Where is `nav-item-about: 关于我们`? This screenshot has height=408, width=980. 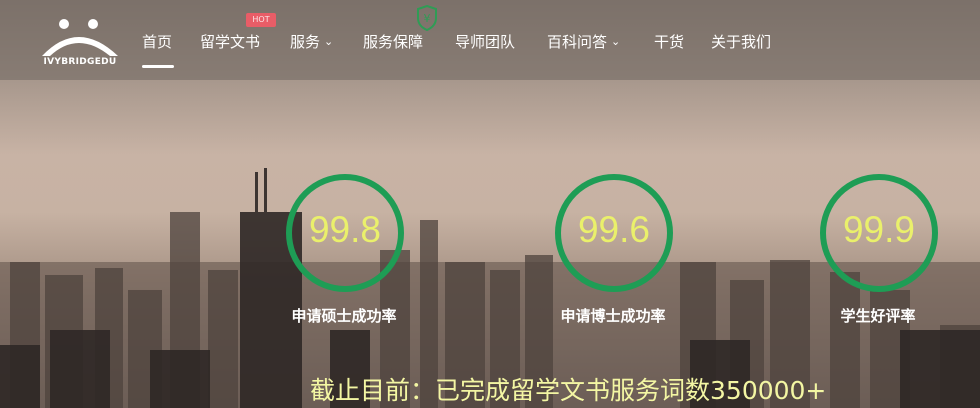
nav-item-about: 关于我们 is located at coordinates (741, 43).